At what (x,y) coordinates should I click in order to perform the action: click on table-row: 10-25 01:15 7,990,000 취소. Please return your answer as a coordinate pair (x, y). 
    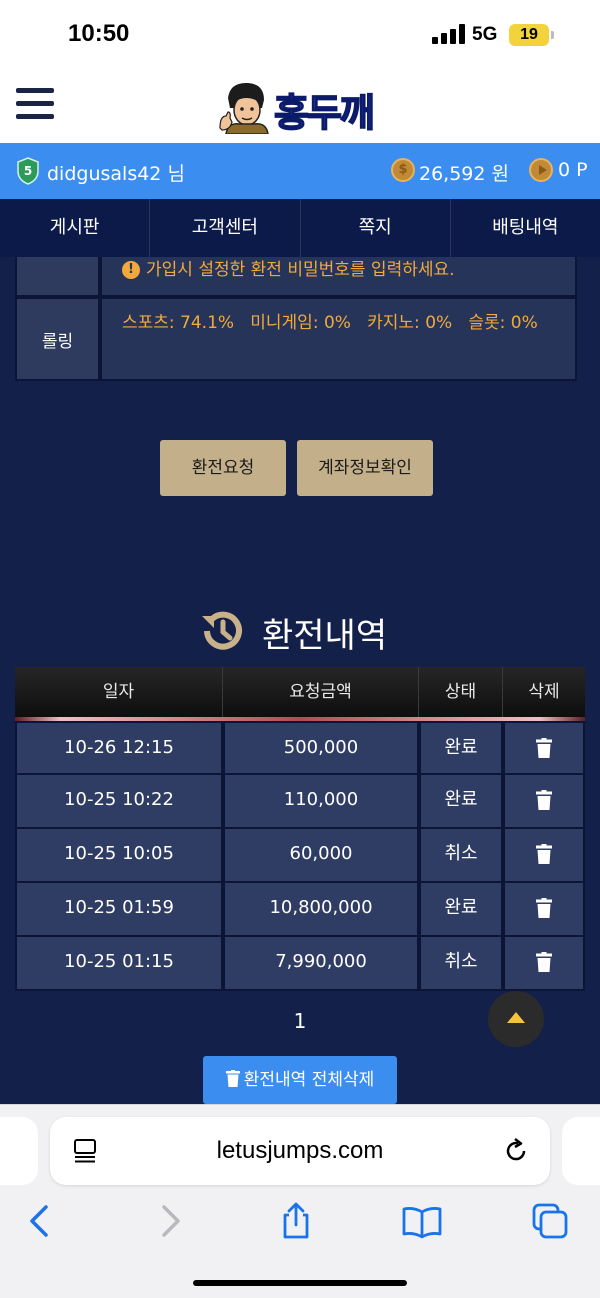
    Looking at the image, I should click on (300, 964).